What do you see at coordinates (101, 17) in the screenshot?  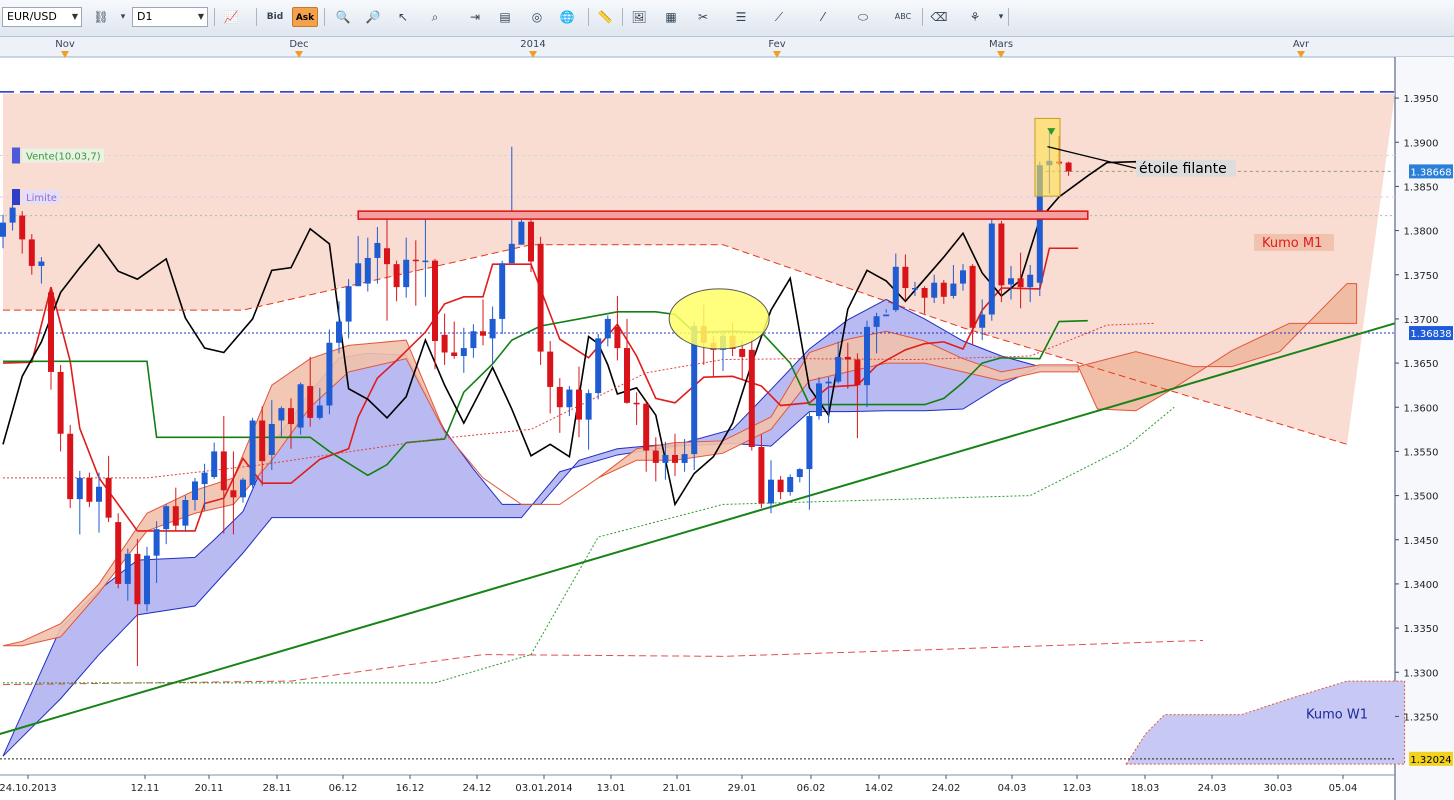 I see `link-icon: ⛓` at bounding box center [101, 17].